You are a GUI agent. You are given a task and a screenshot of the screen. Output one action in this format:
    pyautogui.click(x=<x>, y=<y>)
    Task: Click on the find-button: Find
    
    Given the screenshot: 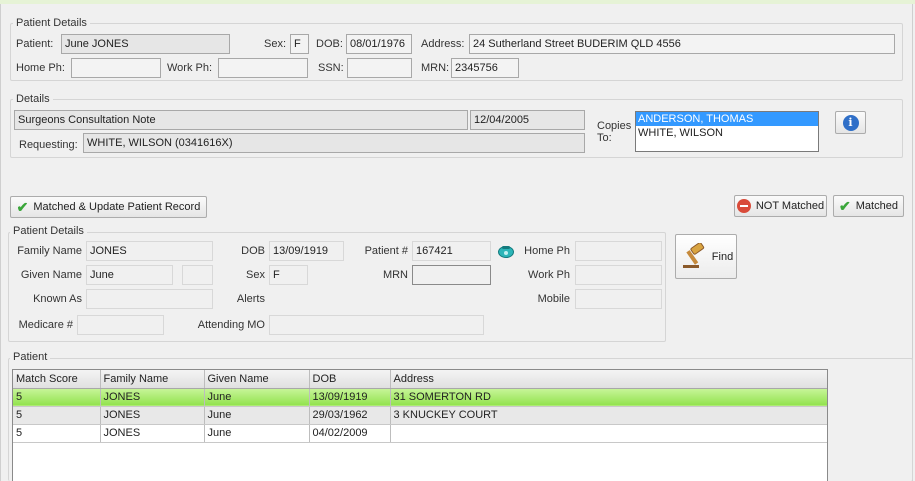 What is the action you would take?
    pyautogui.click(x=706, y=256)
    